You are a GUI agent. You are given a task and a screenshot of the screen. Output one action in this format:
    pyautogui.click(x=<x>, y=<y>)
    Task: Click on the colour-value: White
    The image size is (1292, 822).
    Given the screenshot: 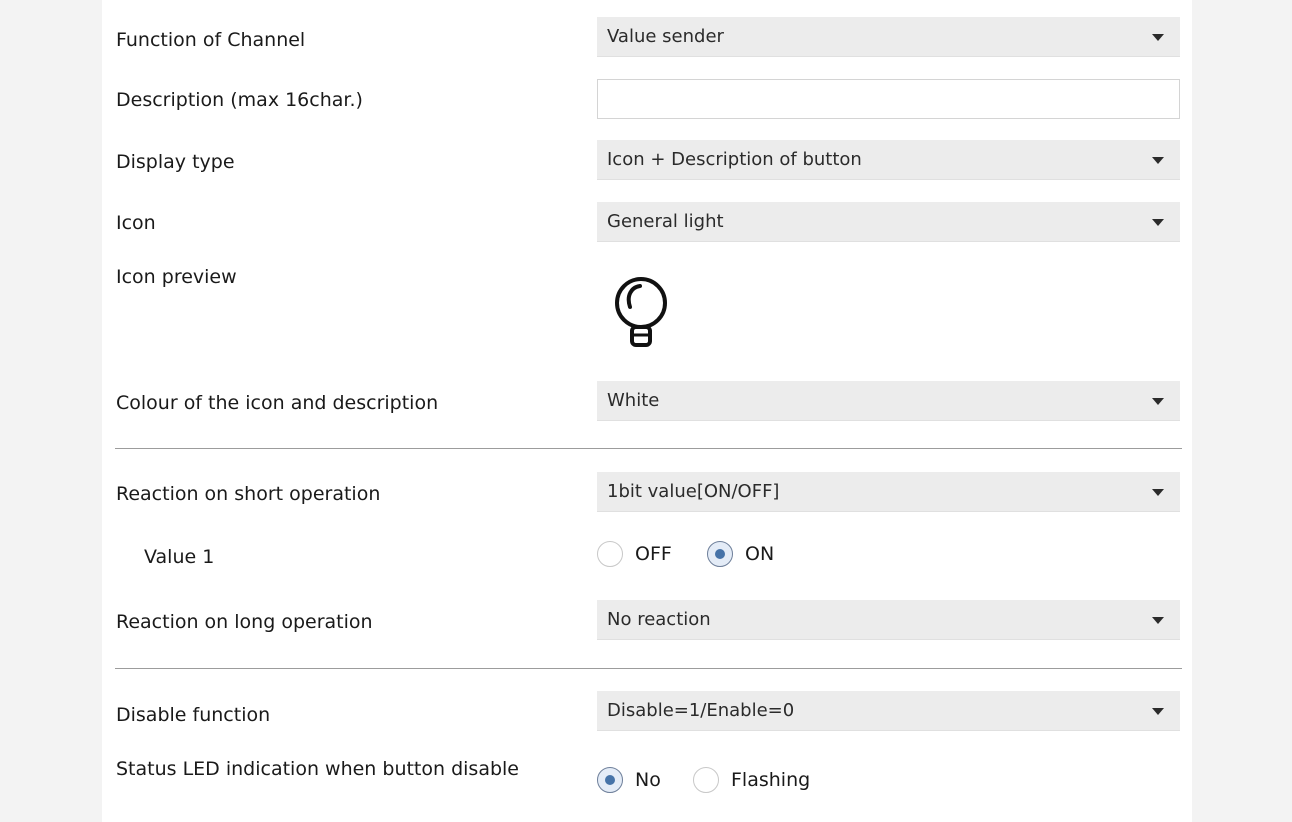 What is the action you would take?
    pyautogui.click(x=633, y=400)
    